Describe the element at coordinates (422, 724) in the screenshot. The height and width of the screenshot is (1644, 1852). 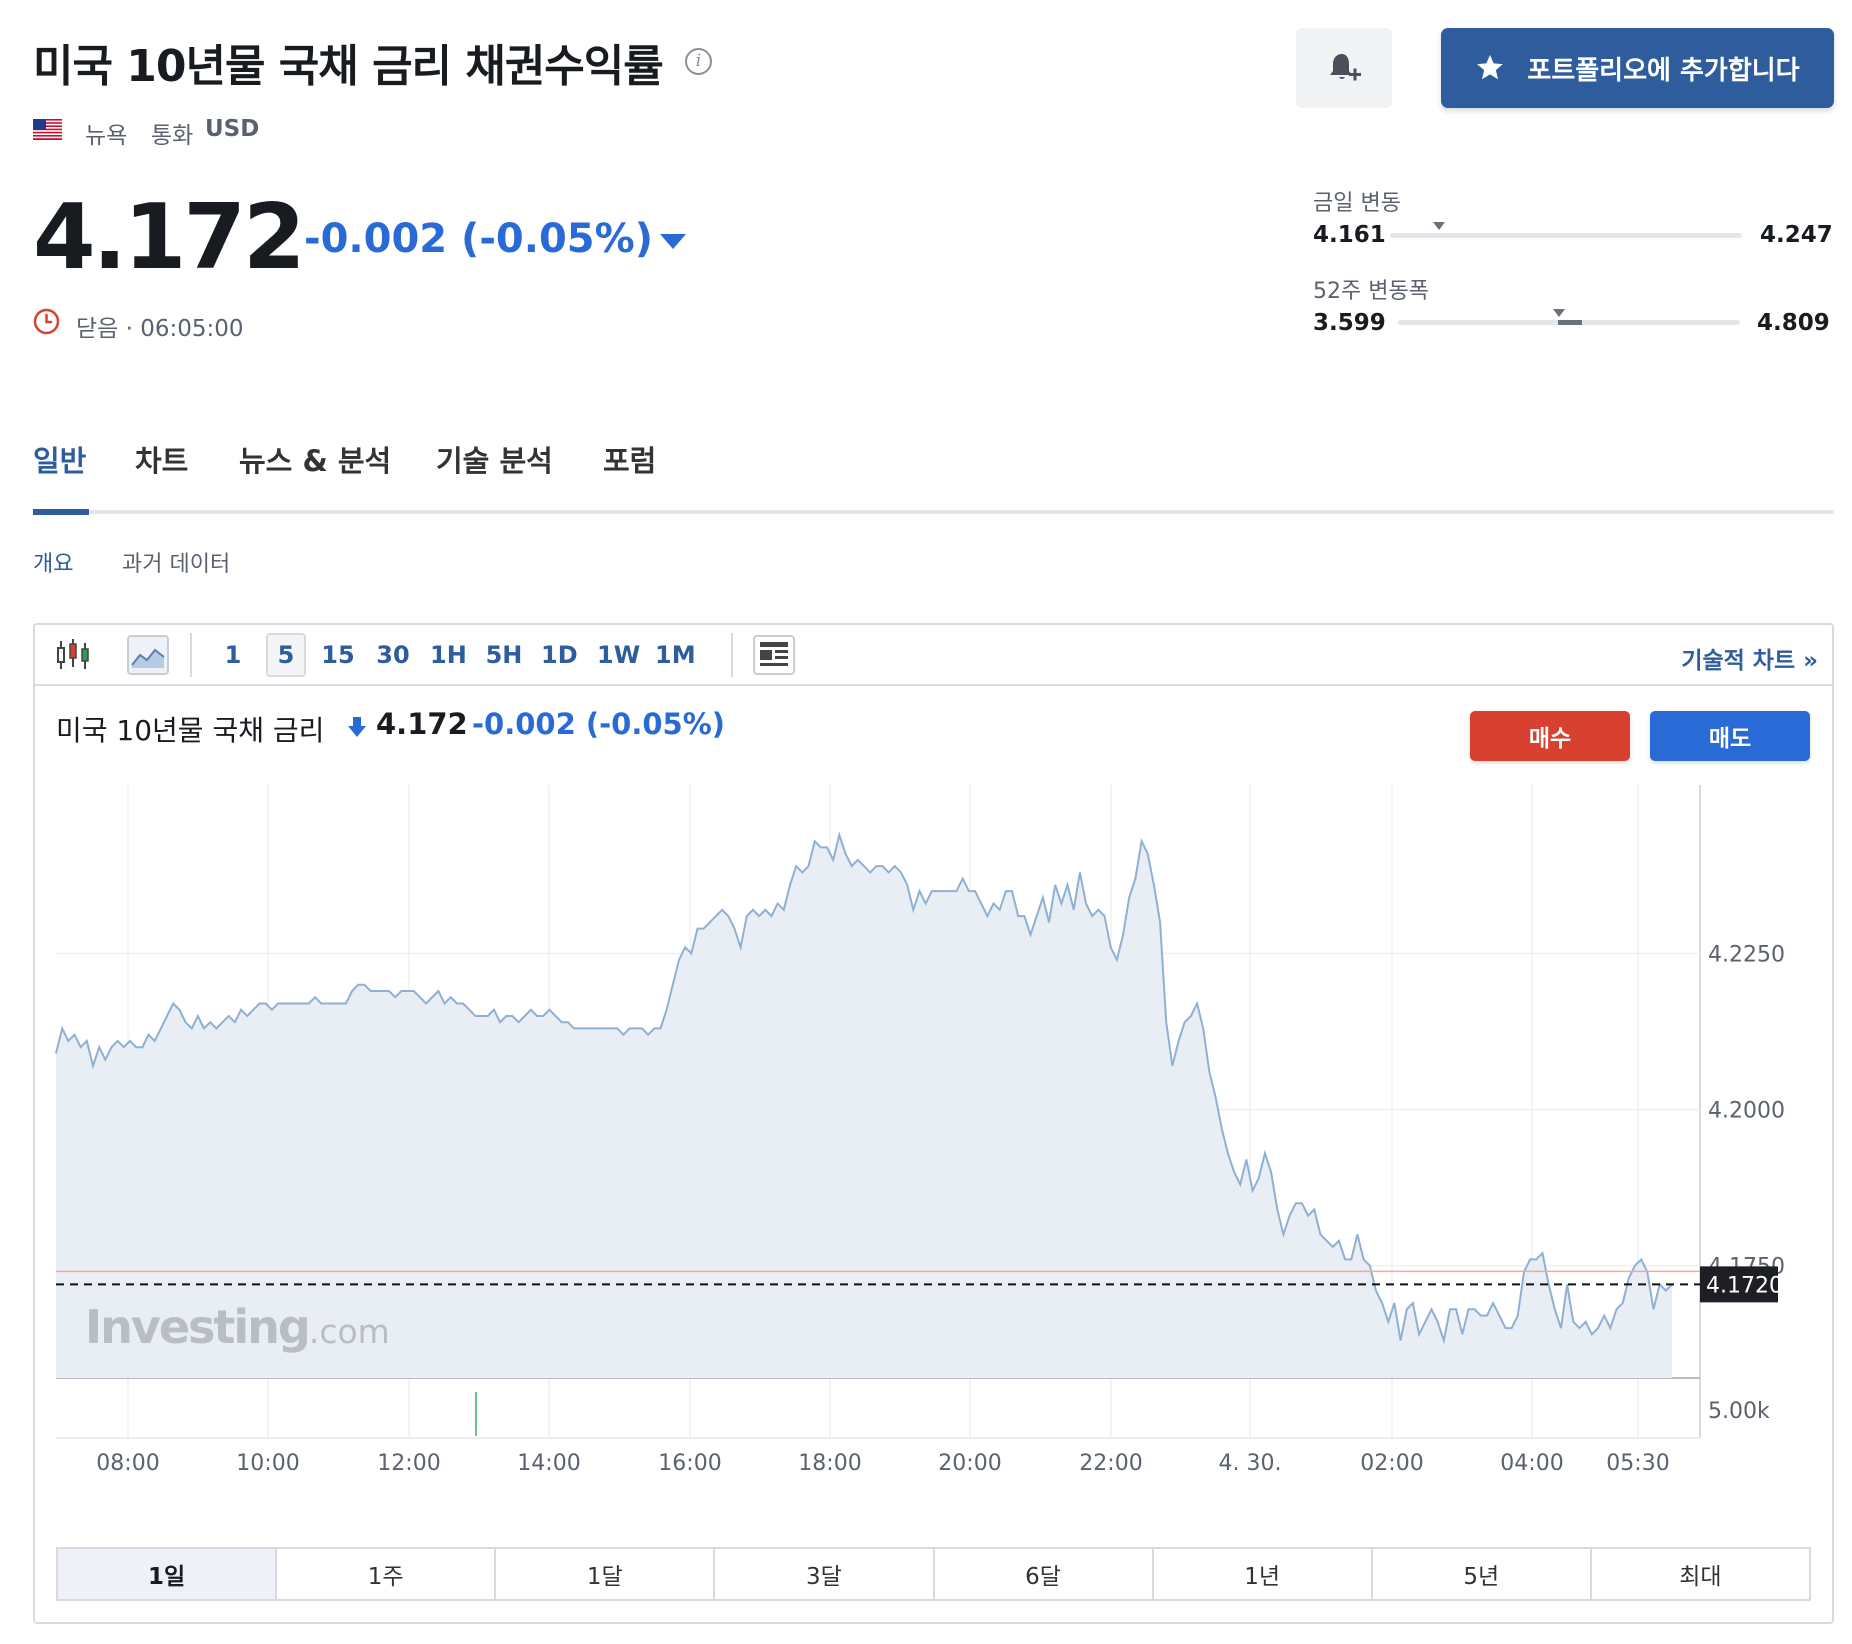
I see `chart-price: 4.172` at that location.